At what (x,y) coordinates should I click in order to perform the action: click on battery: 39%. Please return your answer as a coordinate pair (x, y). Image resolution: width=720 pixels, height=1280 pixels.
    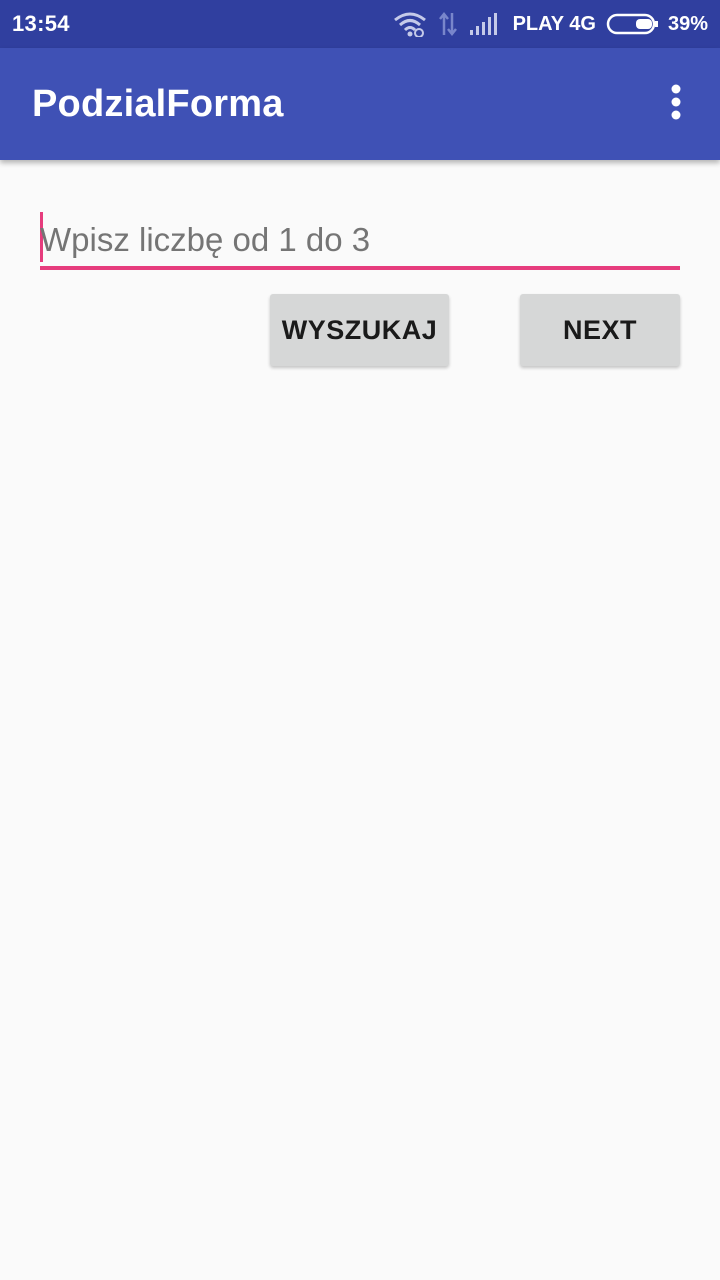
    Looking at the image, I should click on (657, 24).